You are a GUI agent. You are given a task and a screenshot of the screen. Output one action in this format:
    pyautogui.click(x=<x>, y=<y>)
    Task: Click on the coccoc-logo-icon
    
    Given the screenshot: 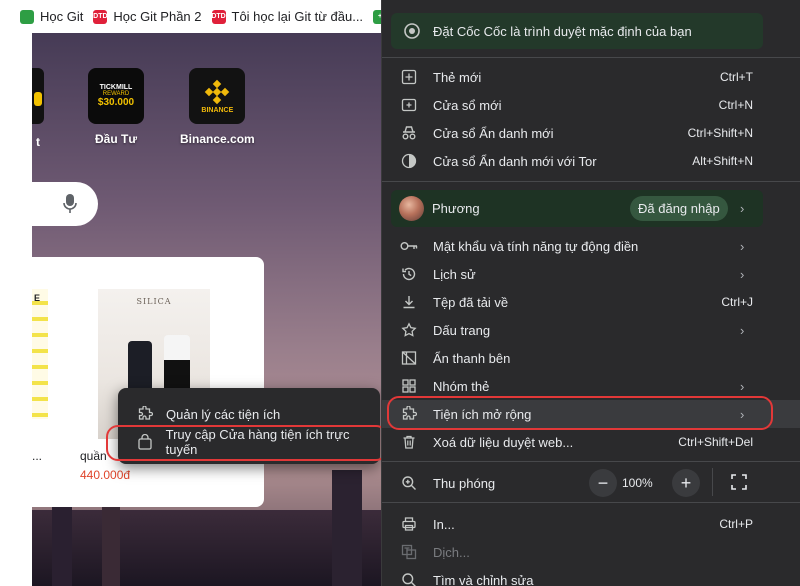 What is the action you would take?
    pyautogui.click(x=412, y=31)
    